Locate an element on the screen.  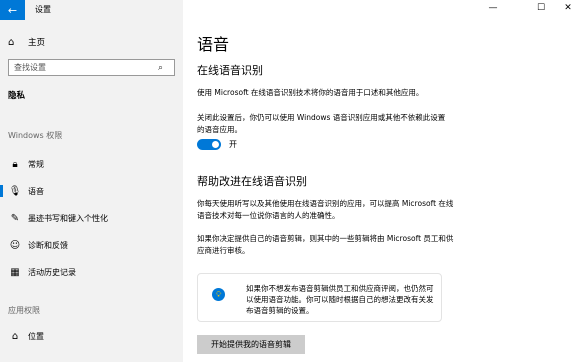
sidebar-item-label: 位置 is located at coordinates (36, 336).